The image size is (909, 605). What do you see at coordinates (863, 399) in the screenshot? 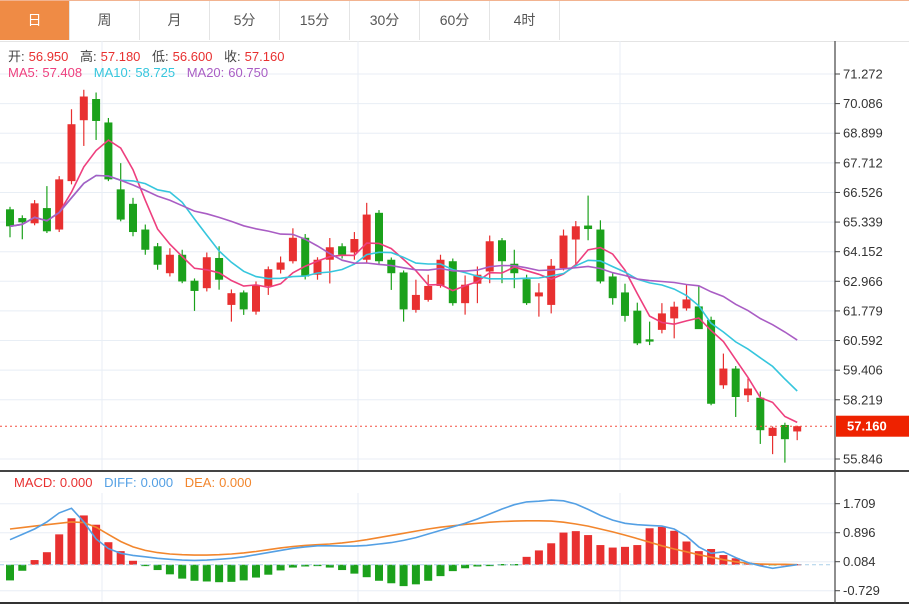
I see `axis-tick-label: 58.219` at bounding box center [863, 399].